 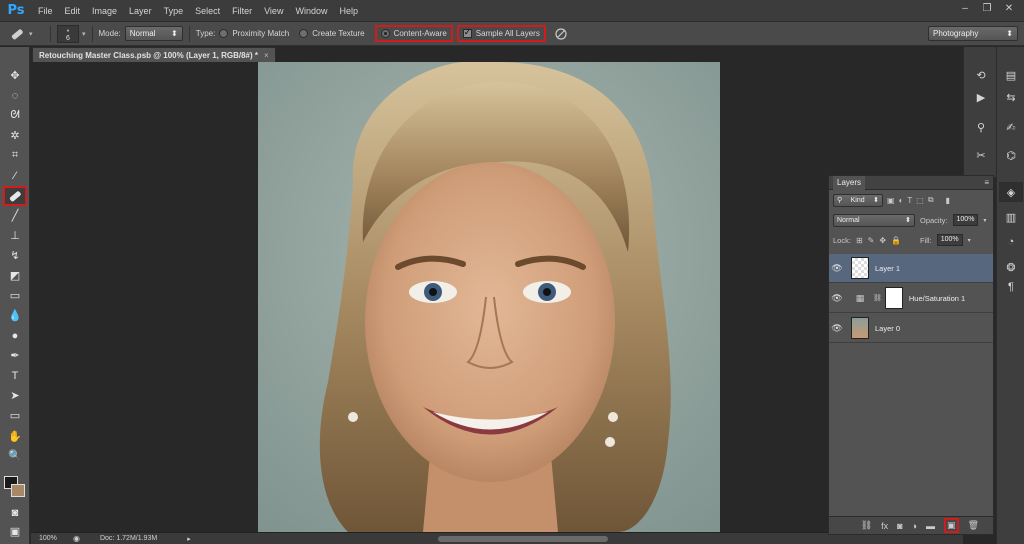 What do you see at coordinates (15, 255) in the screenshot?
I see `history-brush-tool-icon: ↯` at bounding box center [15, 255].